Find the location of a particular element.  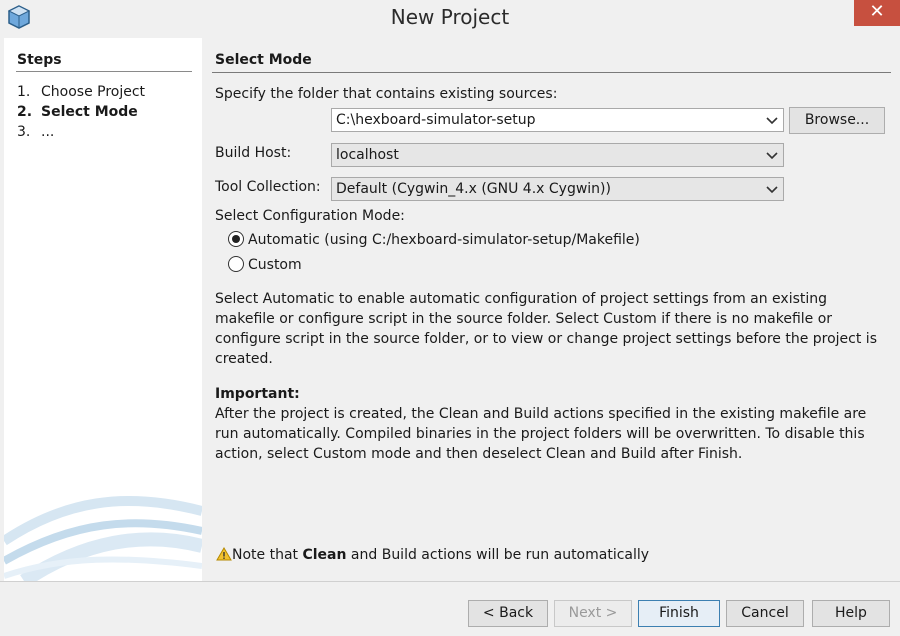

title-bar: New Project ✕ is located at coordinates (450, 19).